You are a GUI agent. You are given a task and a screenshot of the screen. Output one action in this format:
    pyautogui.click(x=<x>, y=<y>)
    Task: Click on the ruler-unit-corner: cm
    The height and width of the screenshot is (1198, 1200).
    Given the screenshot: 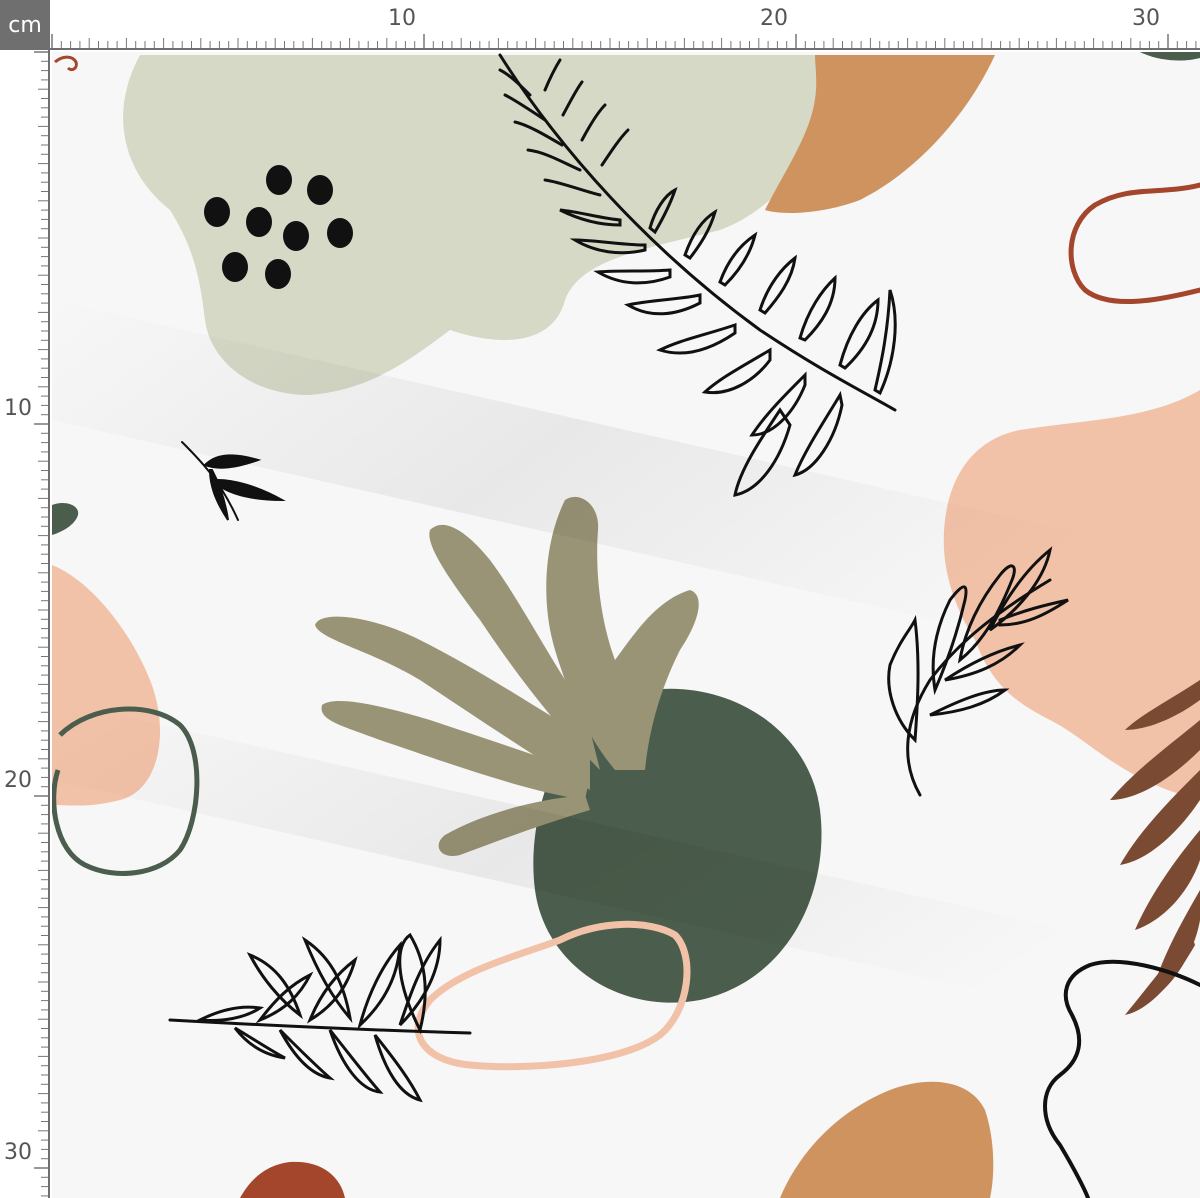 What is the action you would take?
    pyautogui.click(x=25, y=25)
    